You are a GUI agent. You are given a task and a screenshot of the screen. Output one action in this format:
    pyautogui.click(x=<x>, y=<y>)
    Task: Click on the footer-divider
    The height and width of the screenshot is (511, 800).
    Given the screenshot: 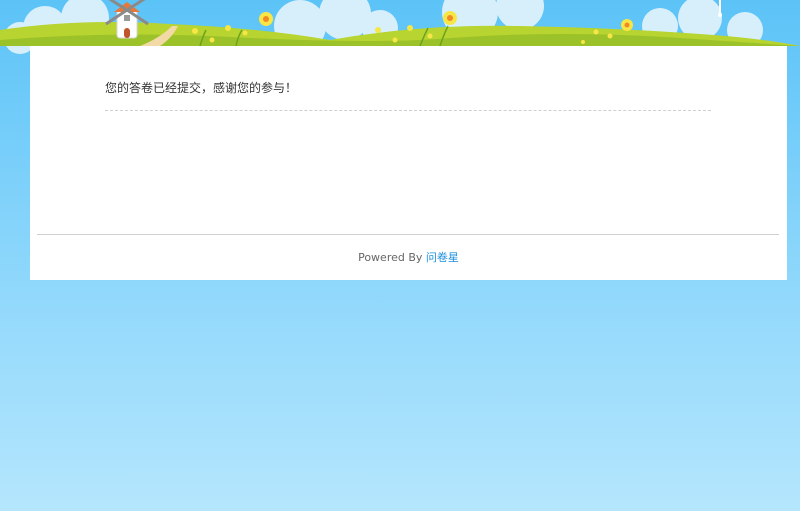 What is the action you would take?
    pyautogui.click(x=408, y=234)
    